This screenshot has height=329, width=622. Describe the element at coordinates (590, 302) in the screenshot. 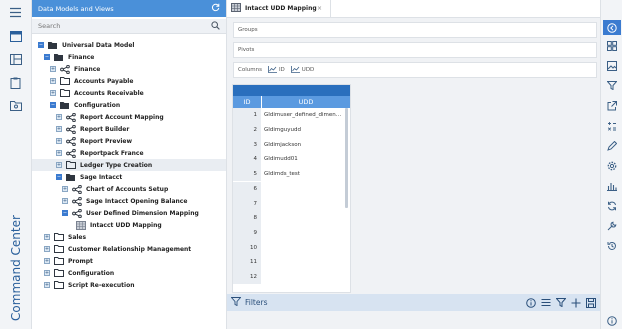

I see `save-icon` at that location.